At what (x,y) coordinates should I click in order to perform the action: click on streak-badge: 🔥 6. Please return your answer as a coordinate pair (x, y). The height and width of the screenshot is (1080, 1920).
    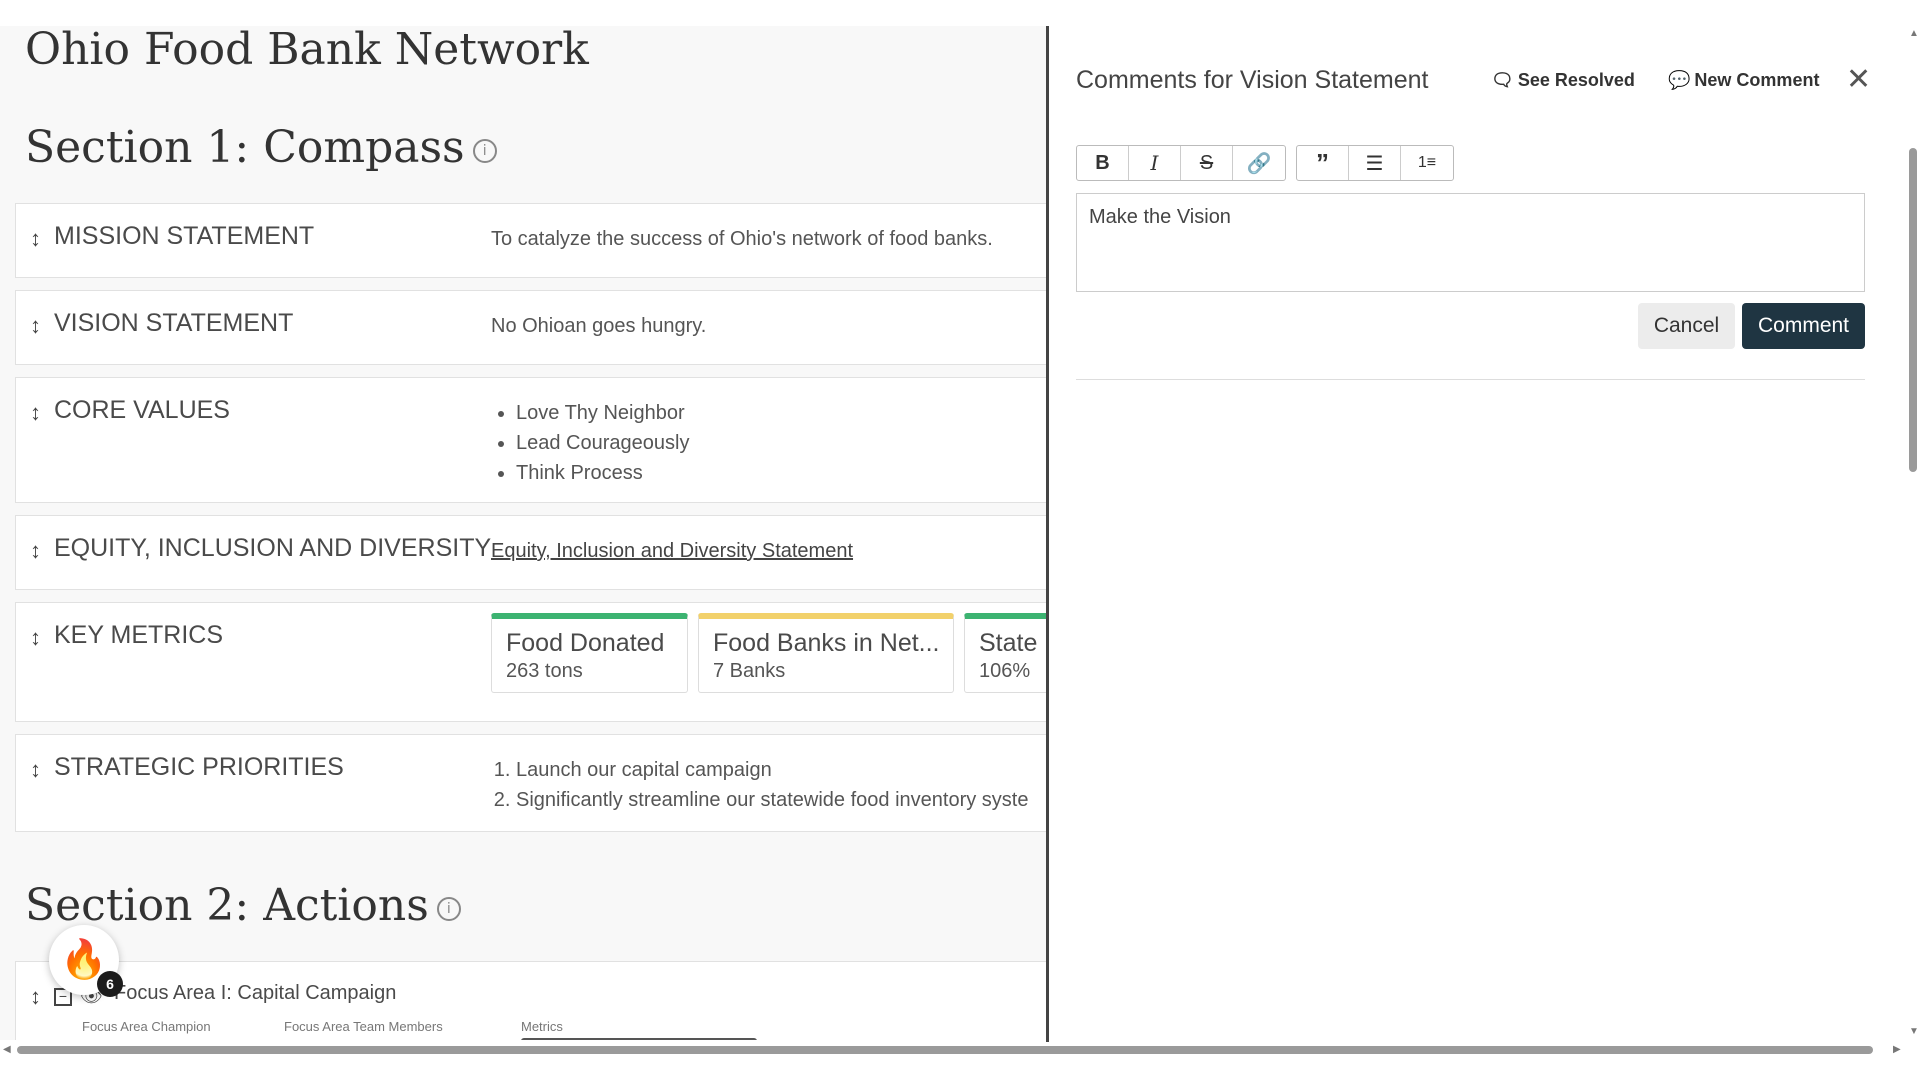
    Looking at the image, I should click on (86, 961).